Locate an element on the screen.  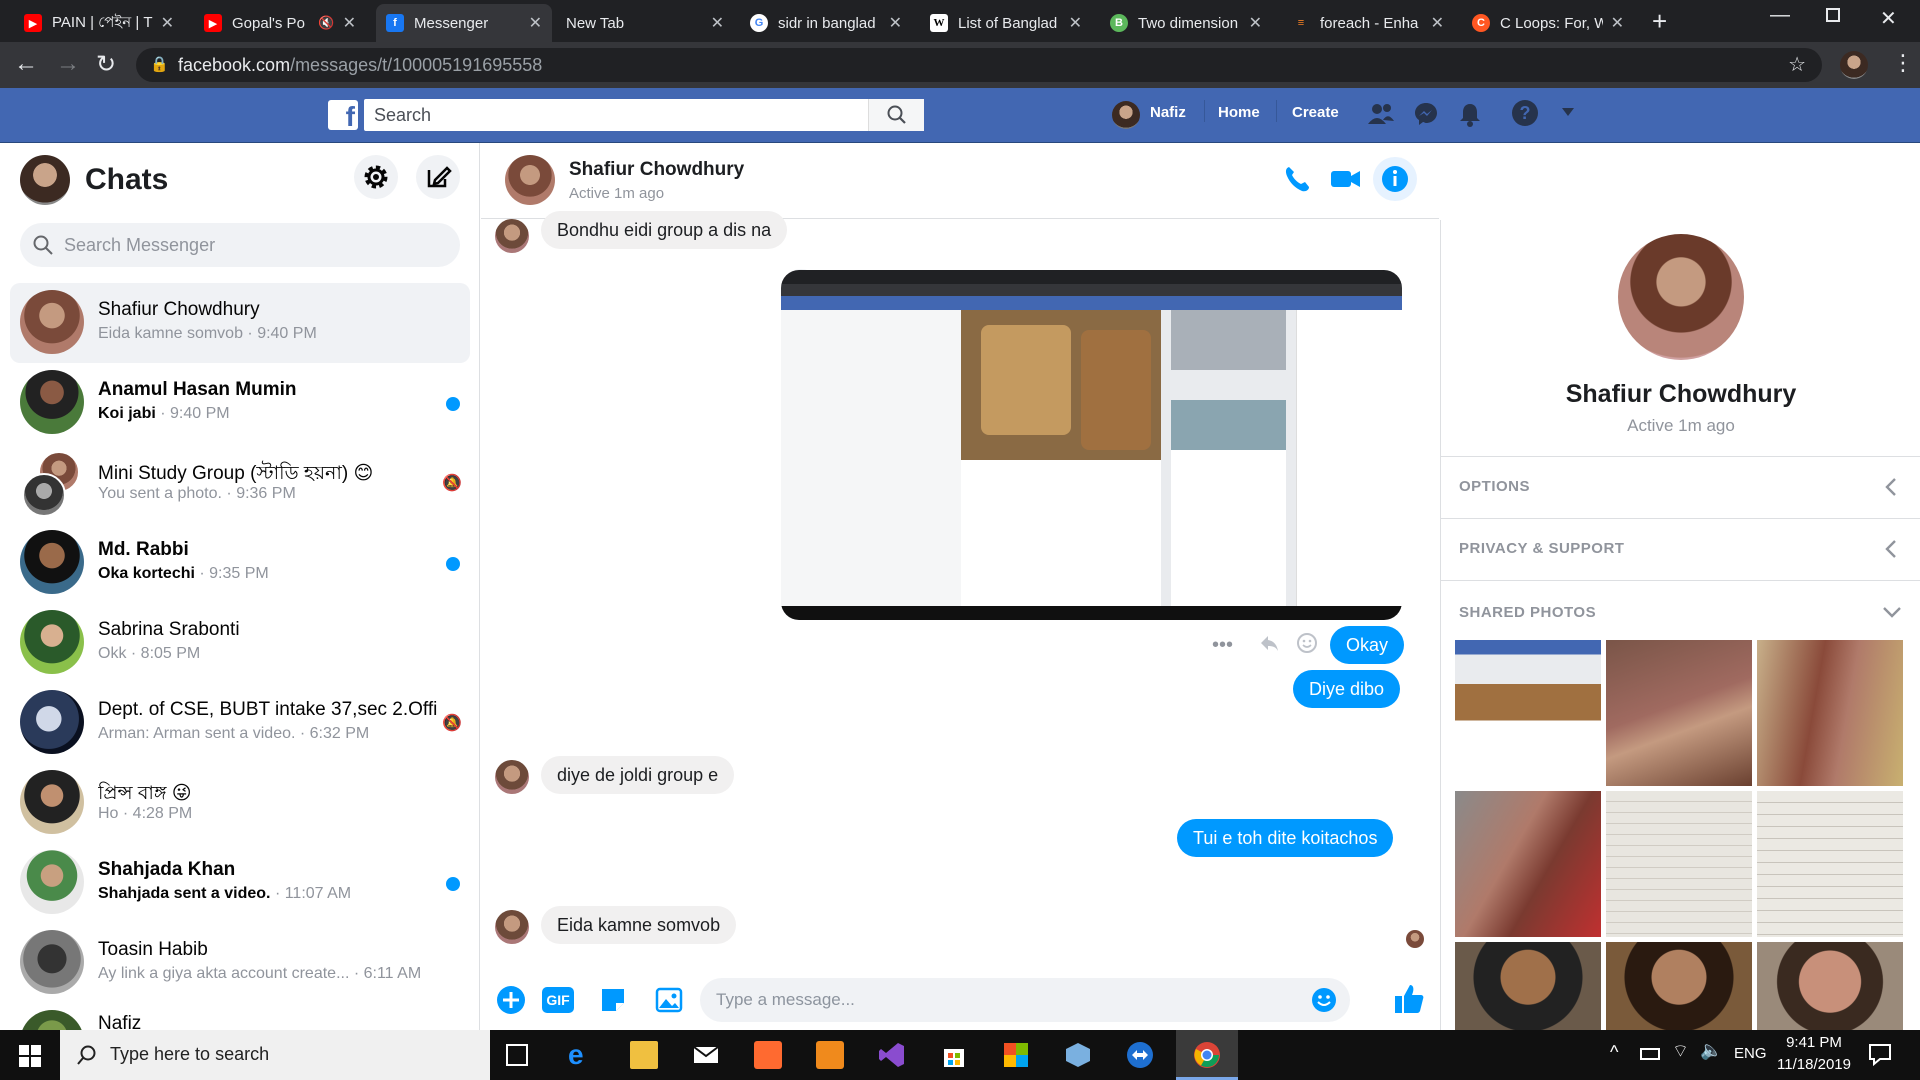
task-view-icon is located at coordinates (517, 1055).